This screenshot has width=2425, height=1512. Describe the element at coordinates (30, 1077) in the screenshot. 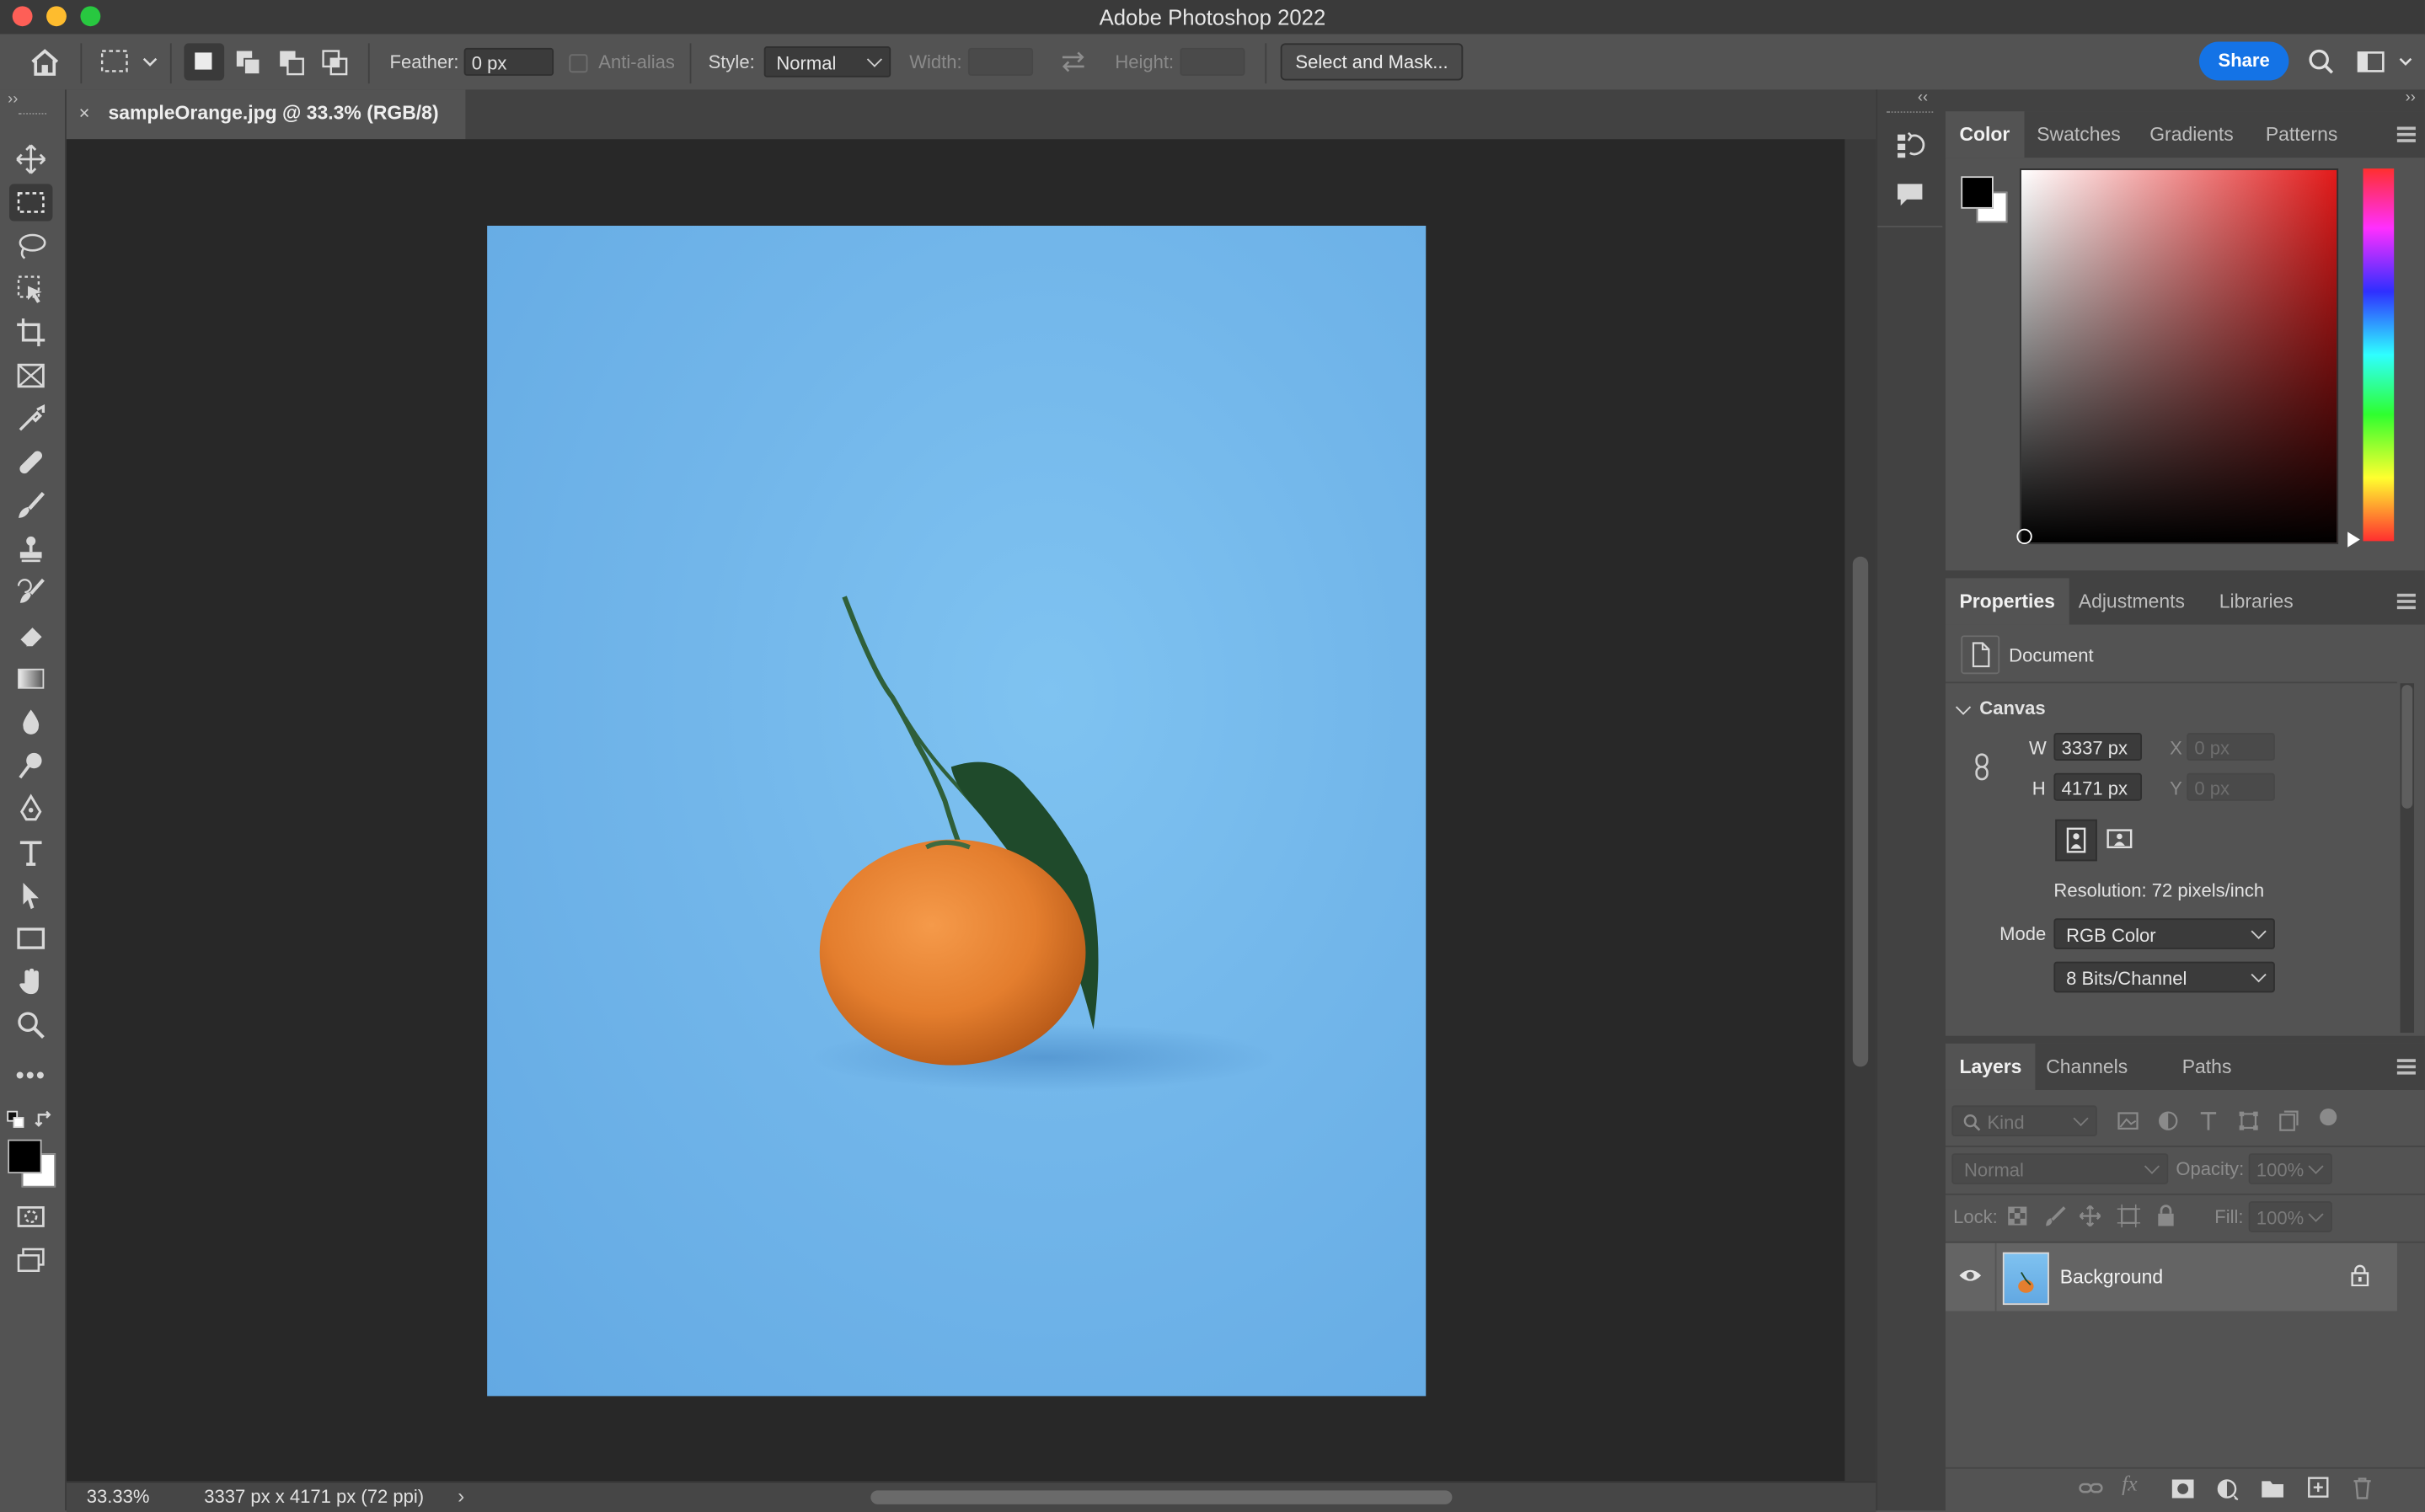

I see `more-tools-icon: •••` at that location.